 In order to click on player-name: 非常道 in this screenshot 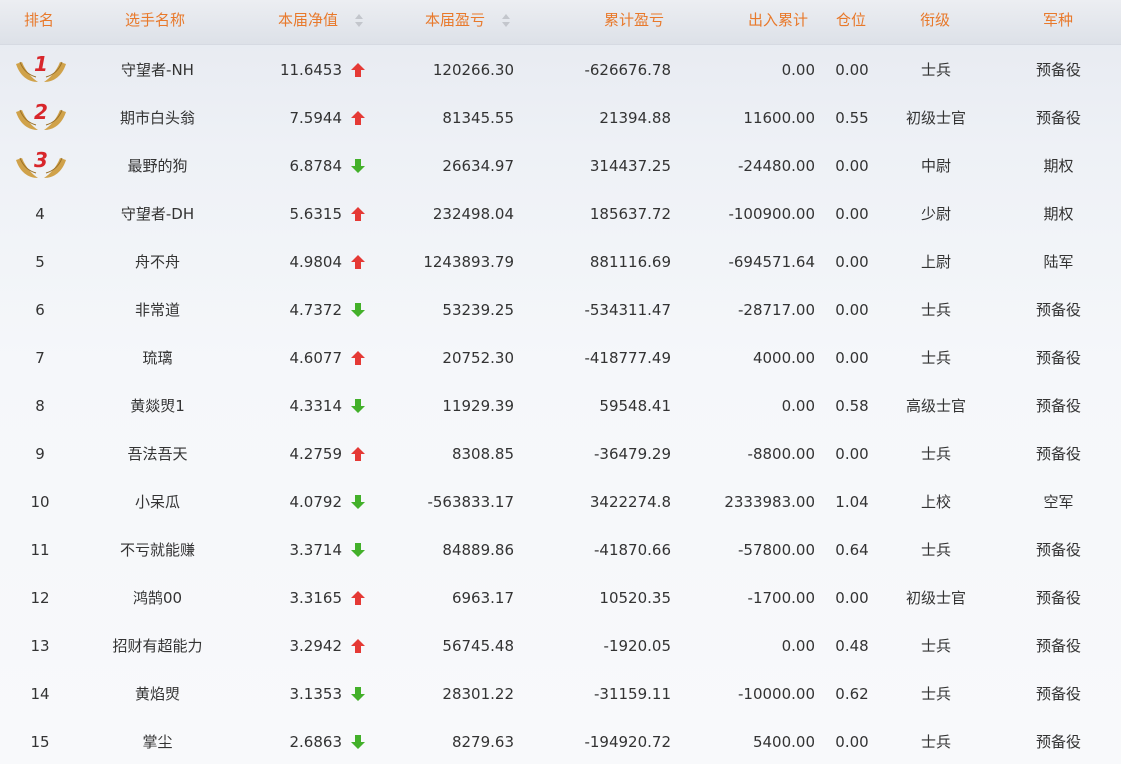, I will do `click(157, 310)`.